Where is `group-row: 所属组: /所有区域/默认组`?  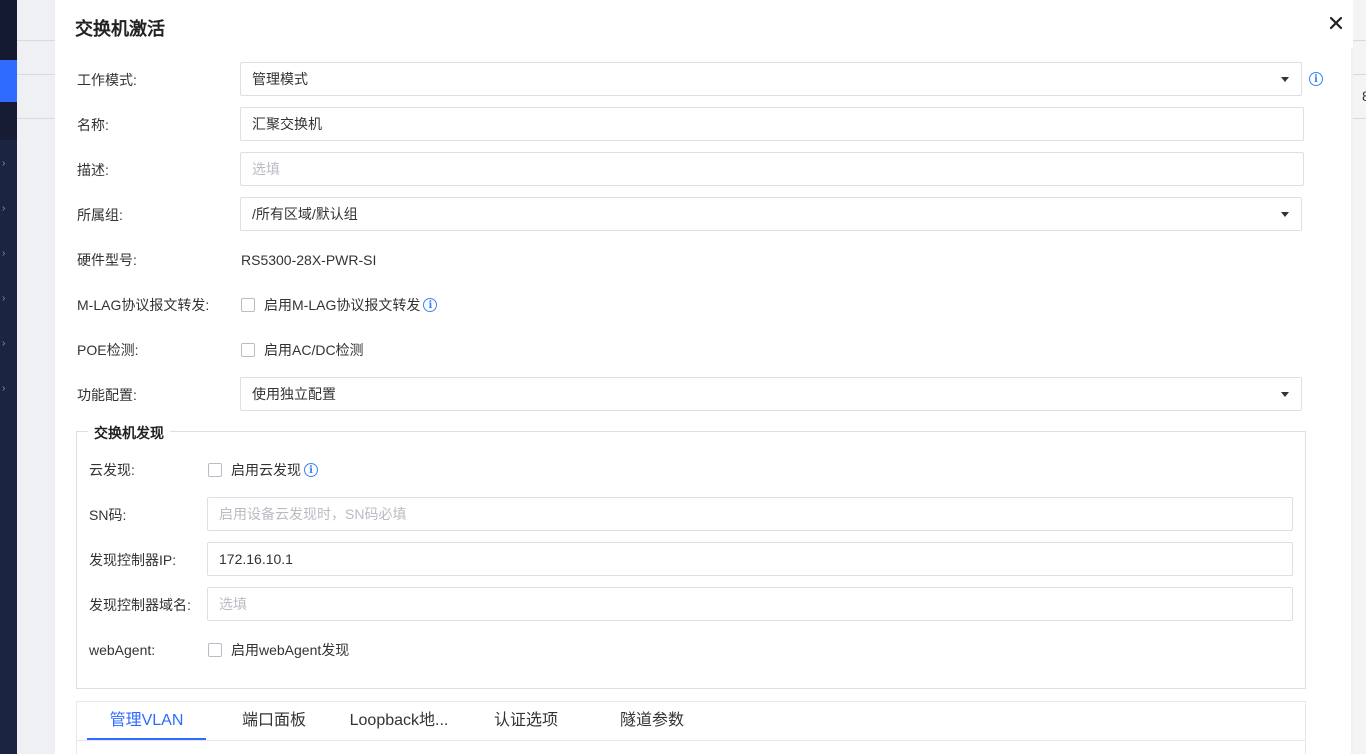 group-row: 所属组: /所有区域/默认组 is located at coordinates (704, 215).